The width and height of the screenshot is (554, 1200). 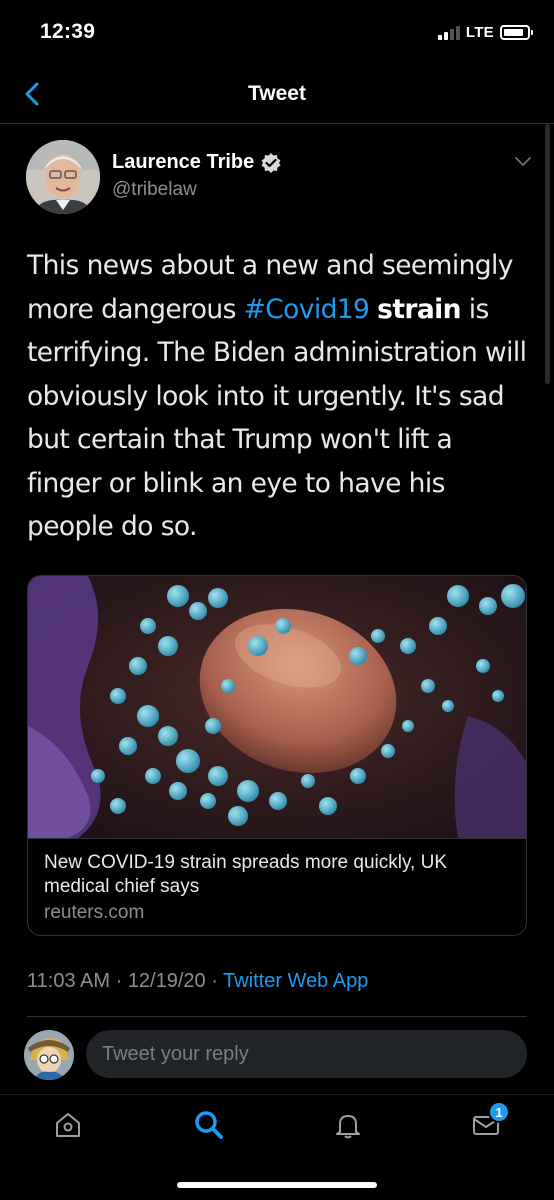 I want to click on battery-icon, so click(x=516, y=32).